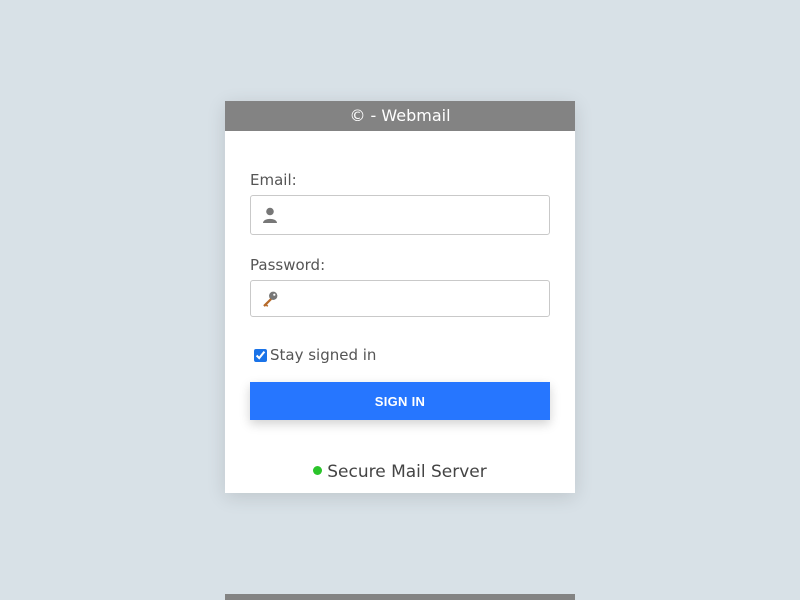  What do you see at coordinates (402, 355) in the screenshot?
I see `remember-row: Stay signed in` at bounding box center [402, 355].